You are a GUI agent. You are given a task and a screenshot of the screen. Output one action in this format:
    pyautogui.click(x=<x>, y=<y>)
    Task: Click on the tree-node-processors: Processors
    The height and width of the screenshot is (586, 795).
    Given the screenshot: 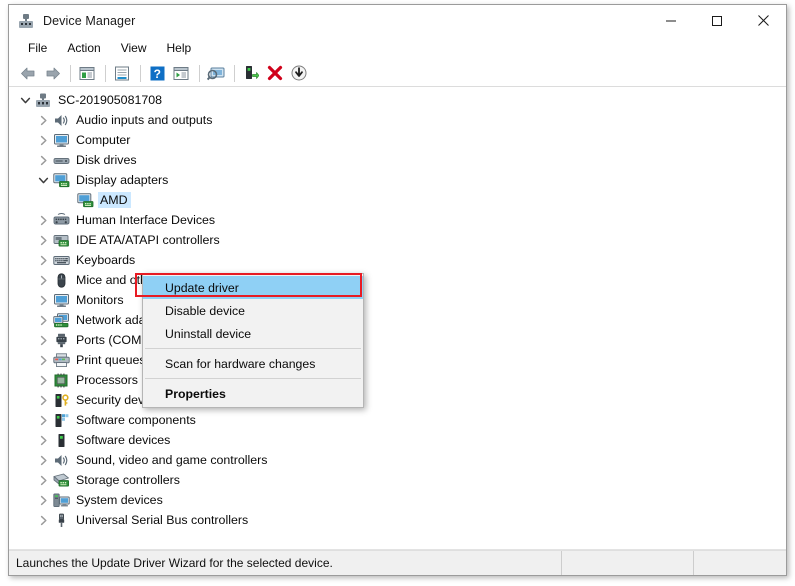 What is the action you would take?
    pyautogui.click(x=397, y=380)
    